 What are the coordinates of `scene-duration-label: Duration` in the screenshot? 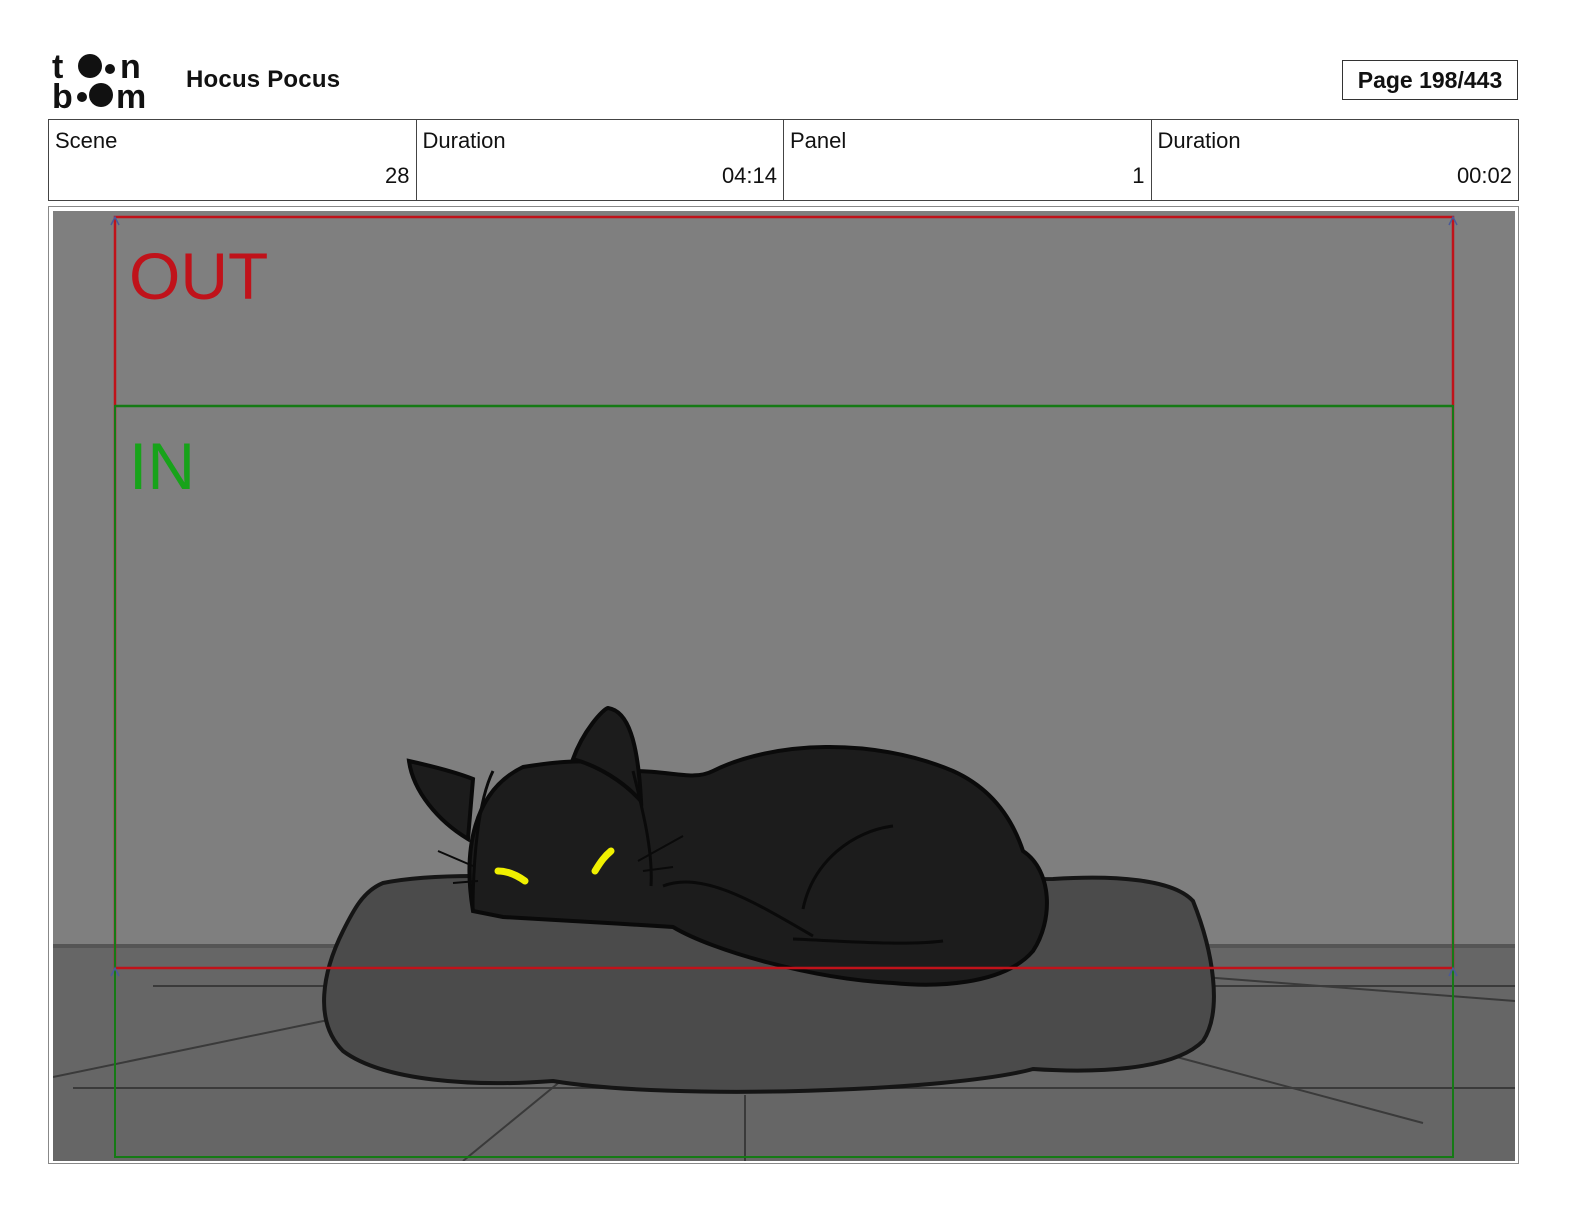 It's located at (464, 140).